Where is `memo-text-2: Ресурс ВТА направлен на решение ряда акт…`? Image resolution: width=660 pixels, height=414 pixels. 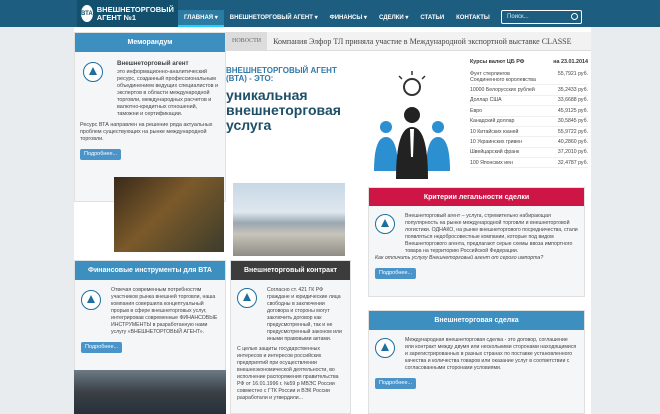 memo-text-2: Ресурс ВТА направлен на решение ряда акт… is located at coordinates (146, 132).